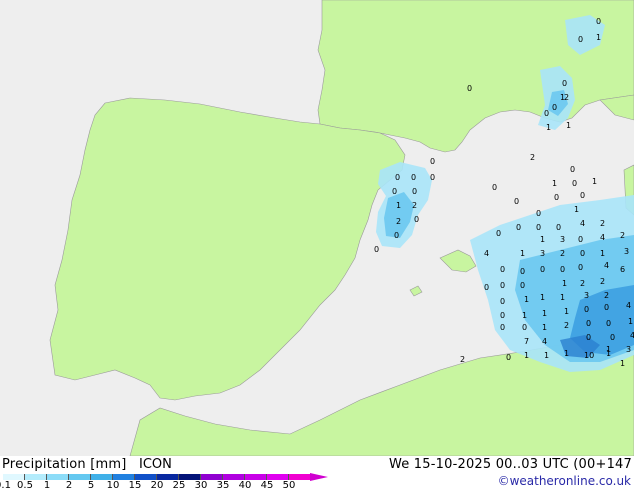 This screenshot has height=491, width=634. Describe the element at coordinates (526, 341) in the screenshot. I see `precip-label: 7` at that location.